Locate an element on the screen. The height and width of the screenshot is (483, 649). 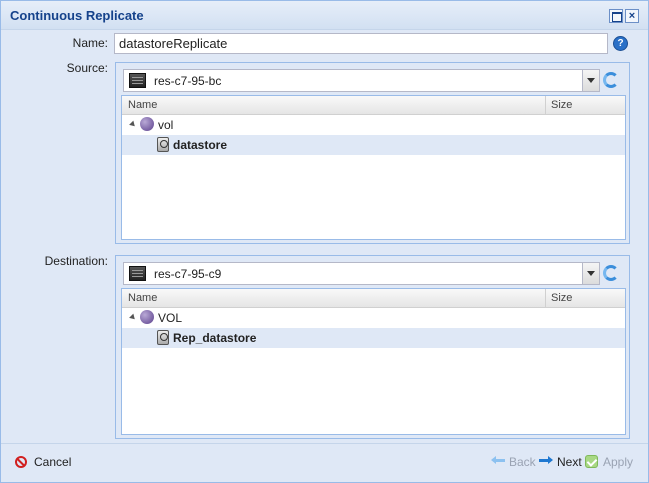
destination-server-value: res-c7-95-c9 is located at coordinates (188, 274).